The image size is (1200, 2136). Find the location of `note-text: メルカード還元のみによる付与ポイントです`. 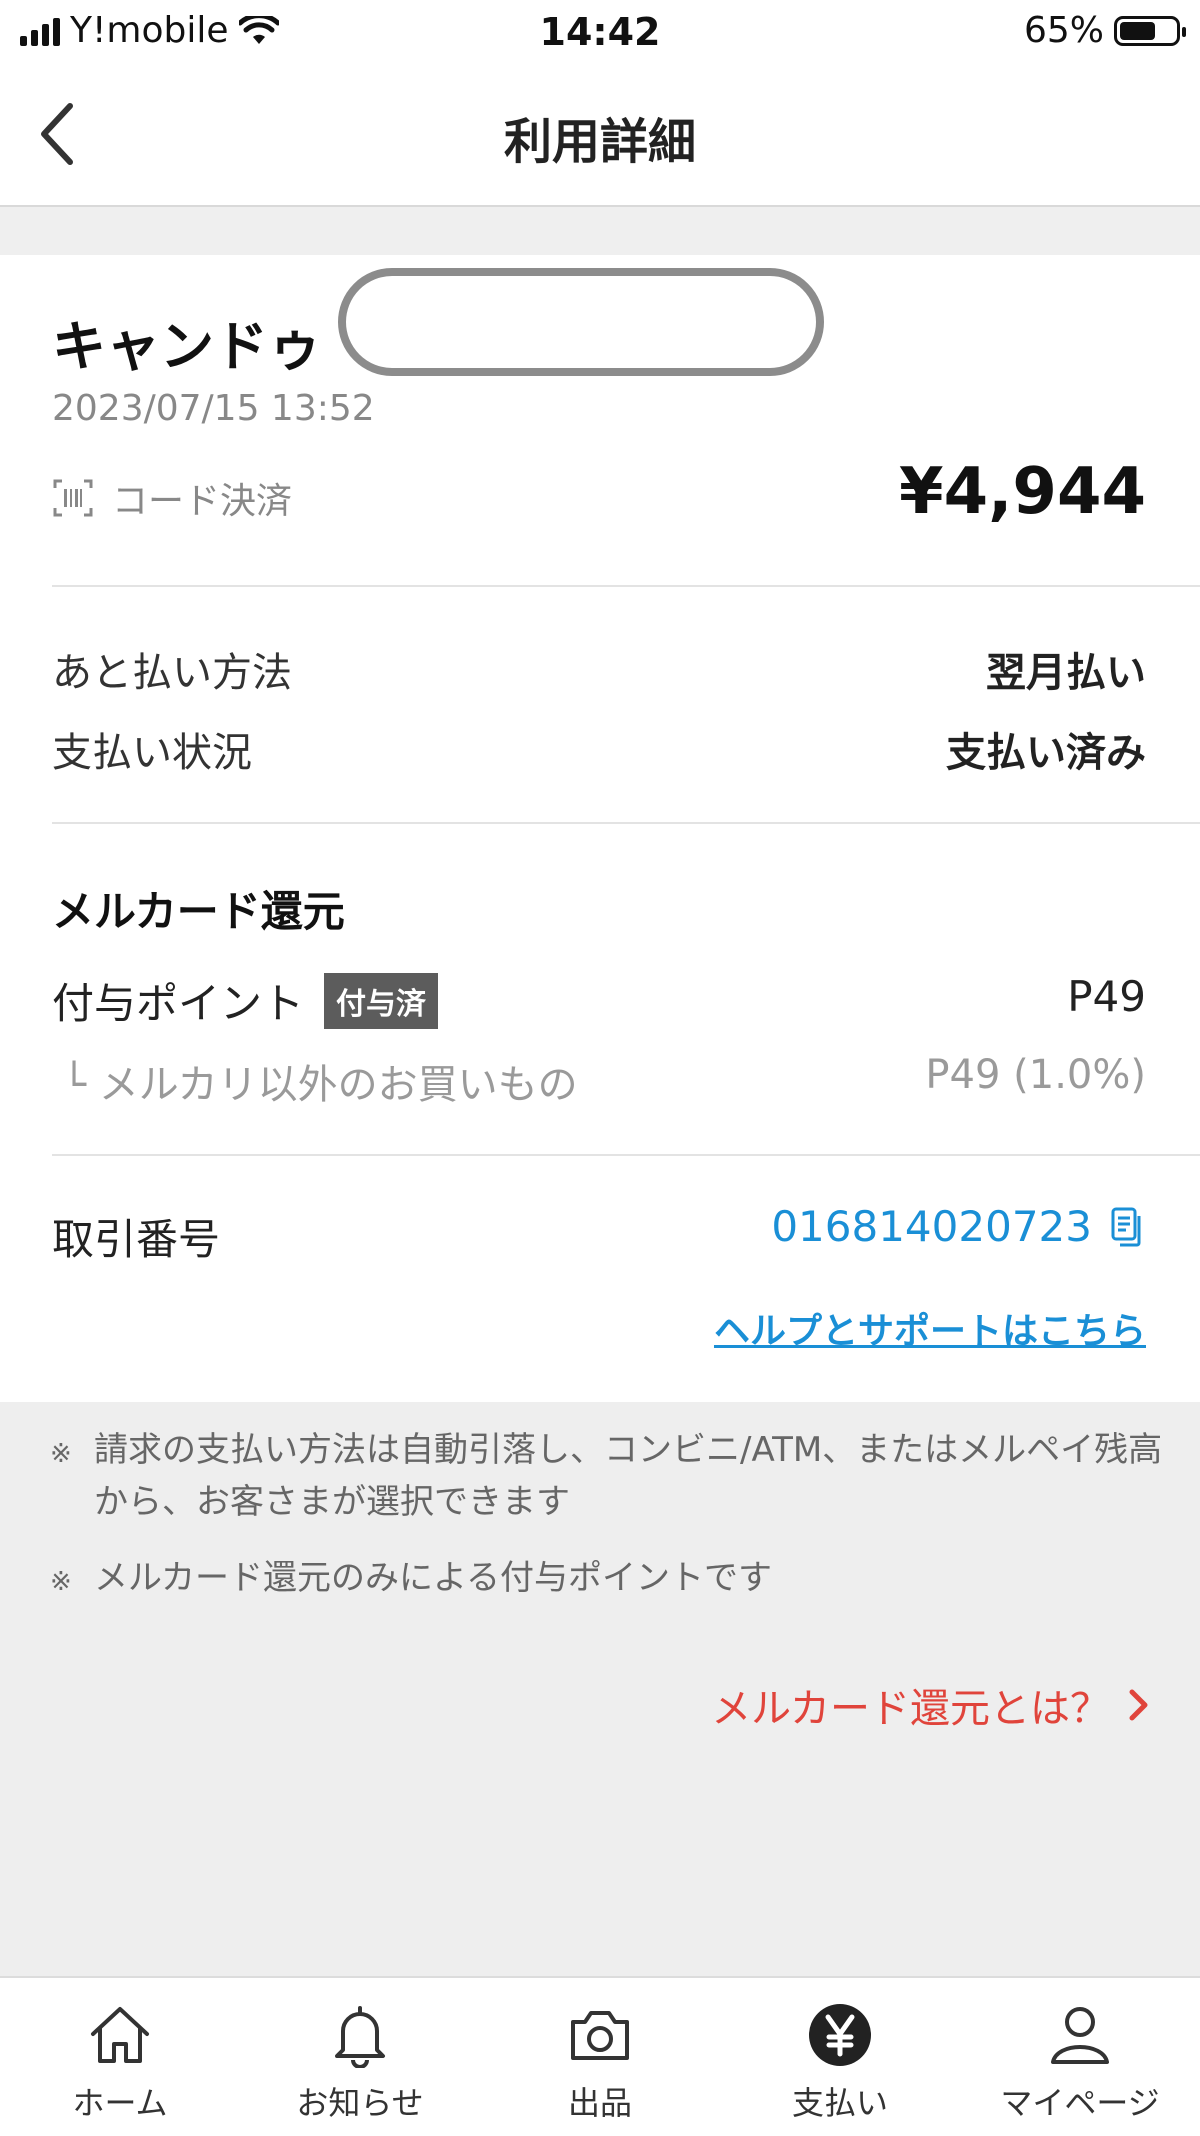

note-text: メルカード還元のみによる付与ポイントです is located at coordinates (433, 1578).